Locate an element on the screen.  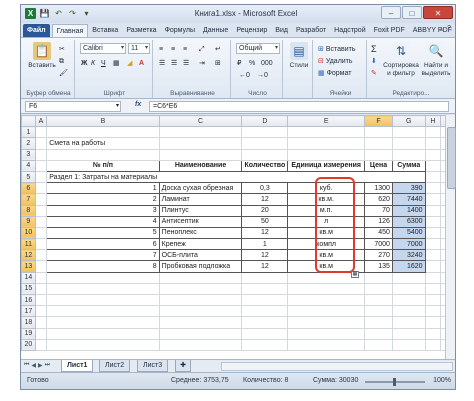
column-header-B: B is located at coordinates (103, 121).